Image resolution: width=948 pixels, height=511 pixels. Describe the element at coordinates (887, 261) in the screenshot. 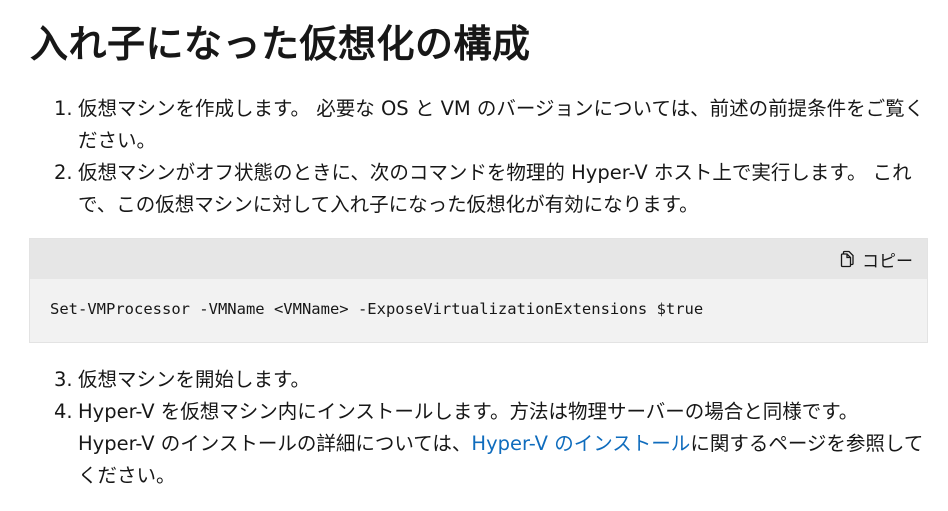

I see `copy-label: コピー` at that location.